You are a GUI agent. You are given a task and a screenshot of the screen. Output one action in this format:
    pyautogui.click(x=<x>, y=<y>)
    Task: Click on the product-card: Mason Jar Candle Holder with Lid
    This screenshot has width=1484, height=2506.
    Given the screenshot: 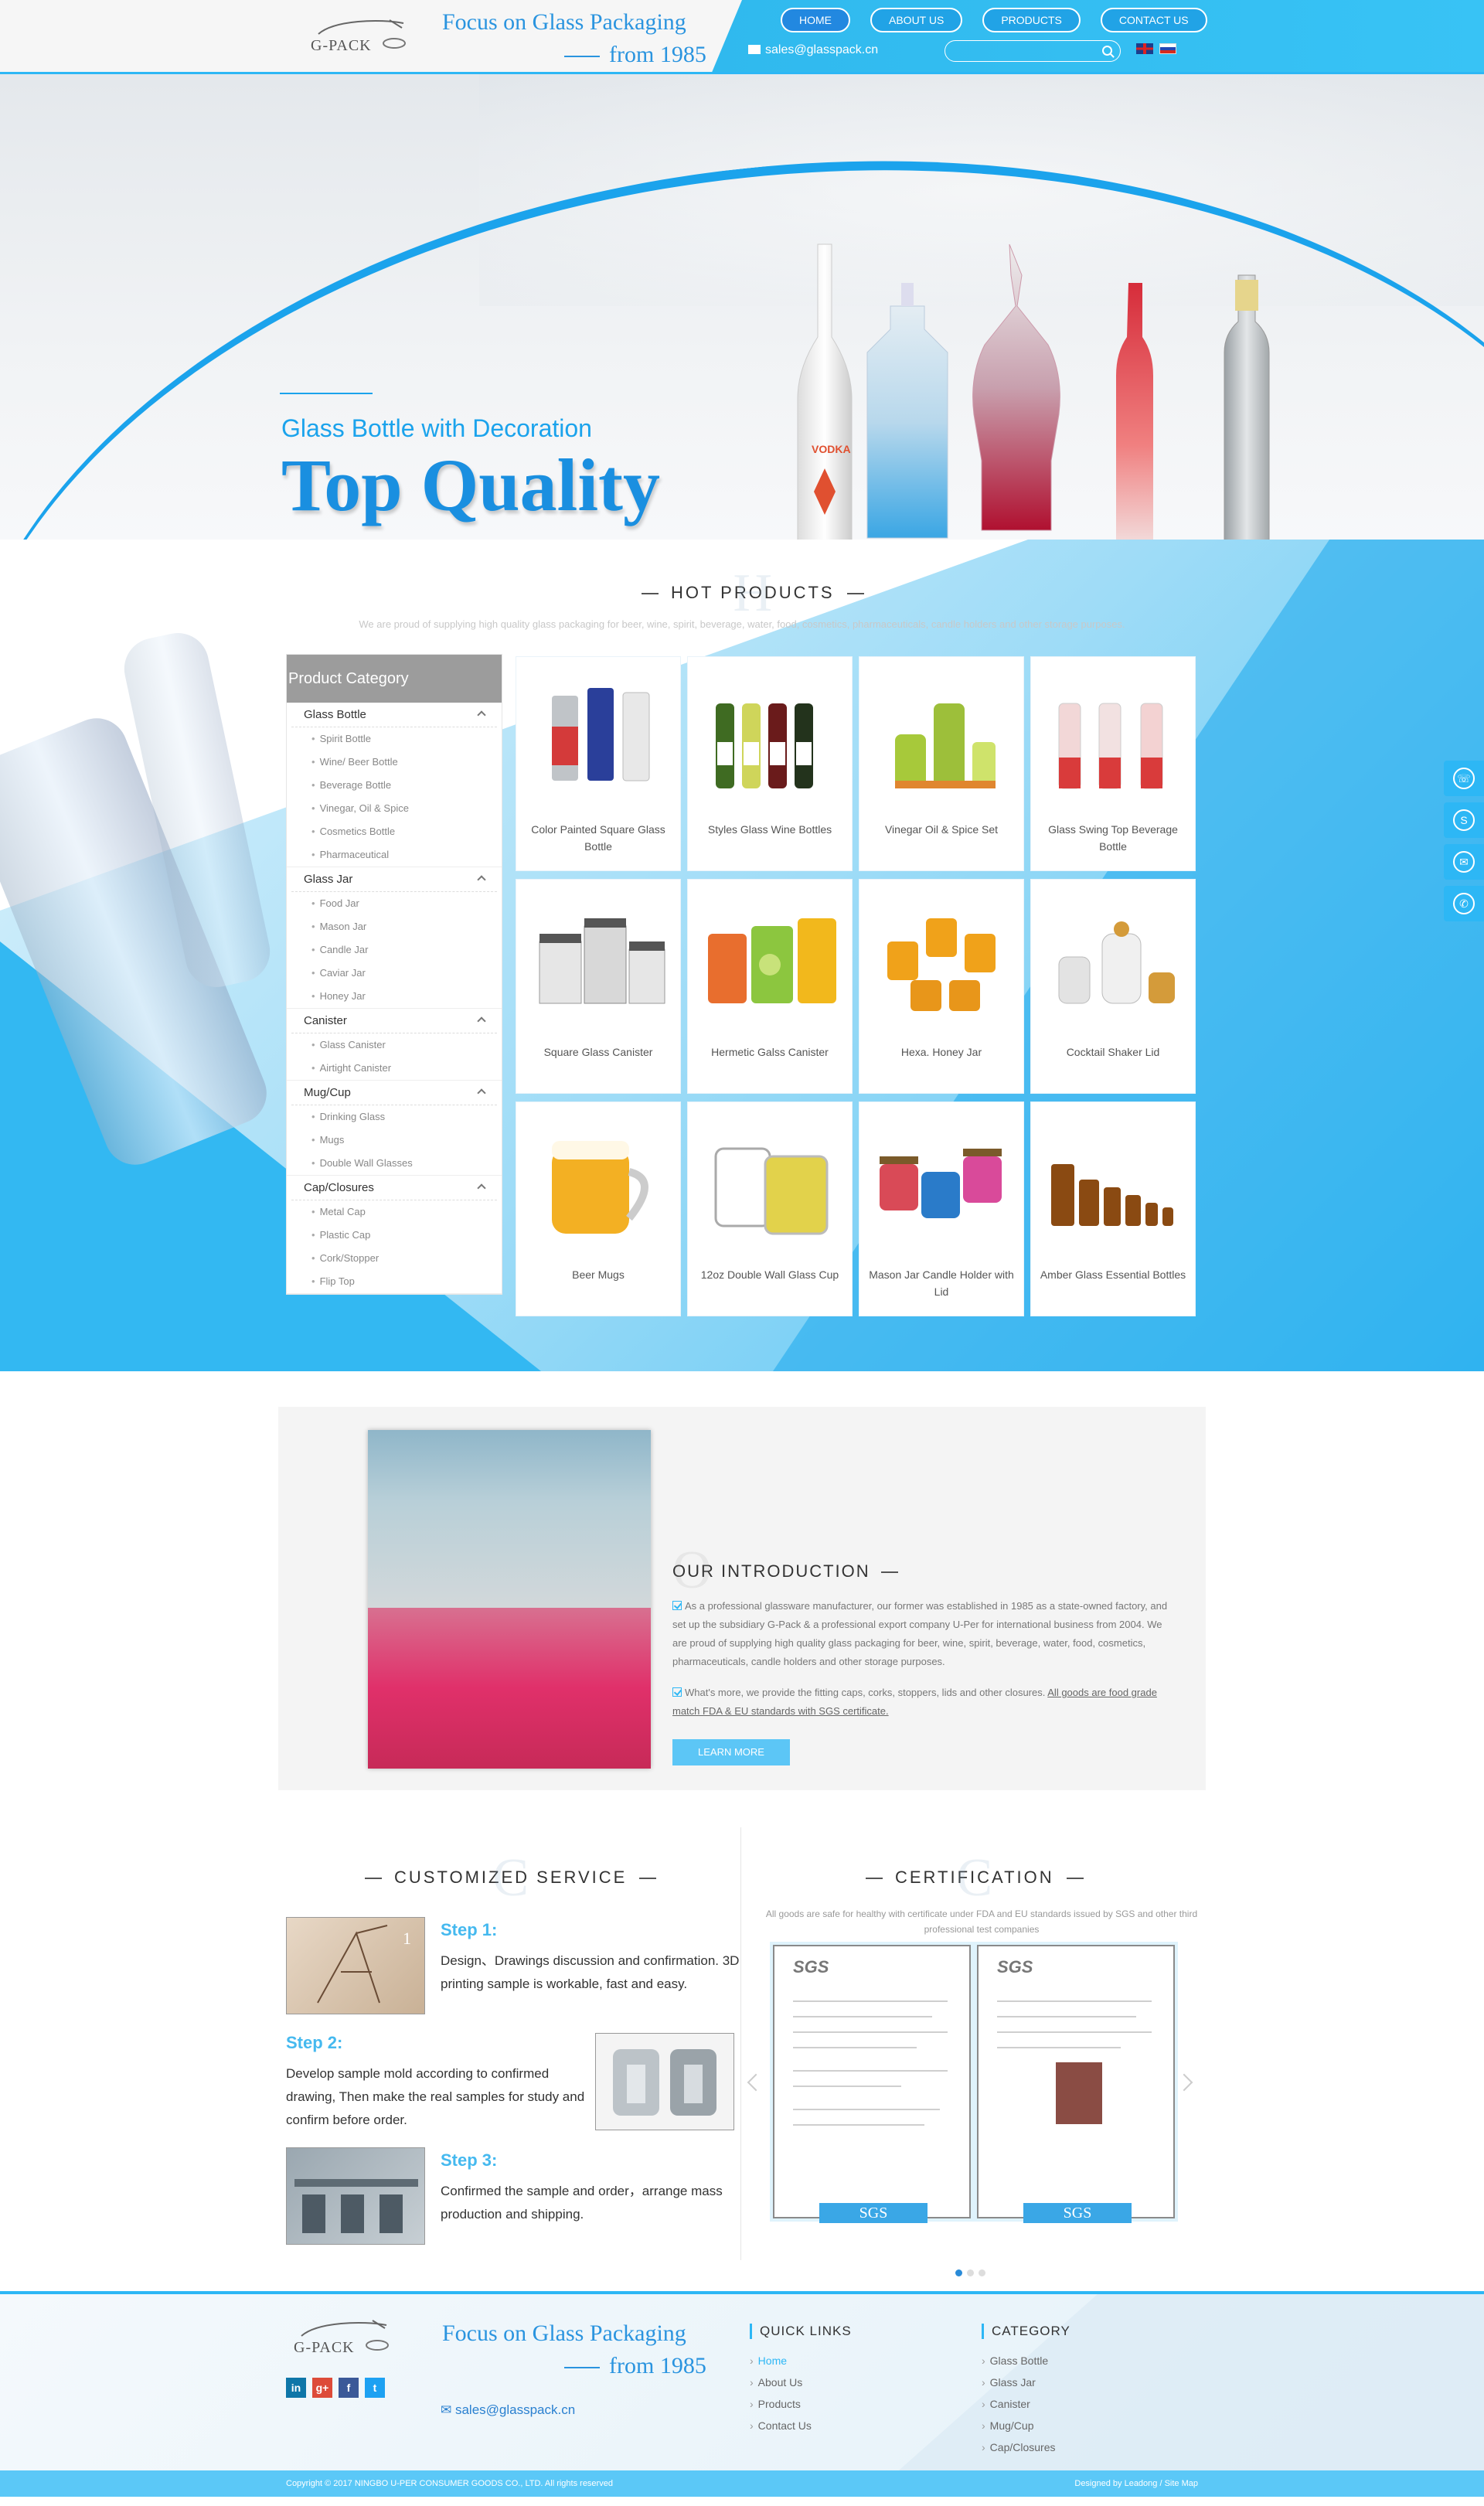 What is the action you would take?
    pyautogui.click(x=941, y=1209)
    